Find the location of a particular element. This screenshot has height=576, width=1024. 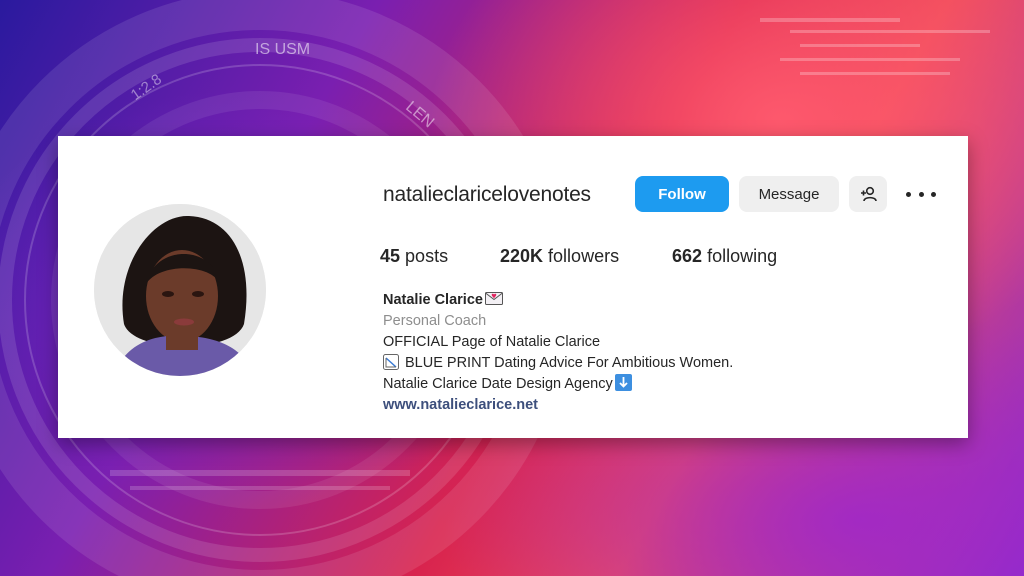

add-user-icon is located at coordinates (869, 194).